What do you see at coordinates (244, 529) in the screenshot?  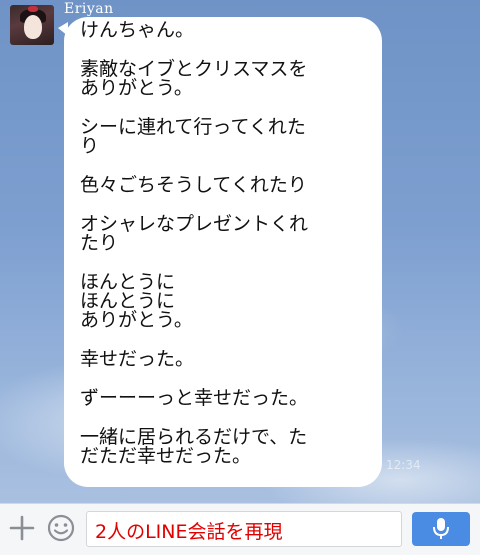 I see `message-text-input: 2人のLINE会話を再現` at bounding box center [244, 529].